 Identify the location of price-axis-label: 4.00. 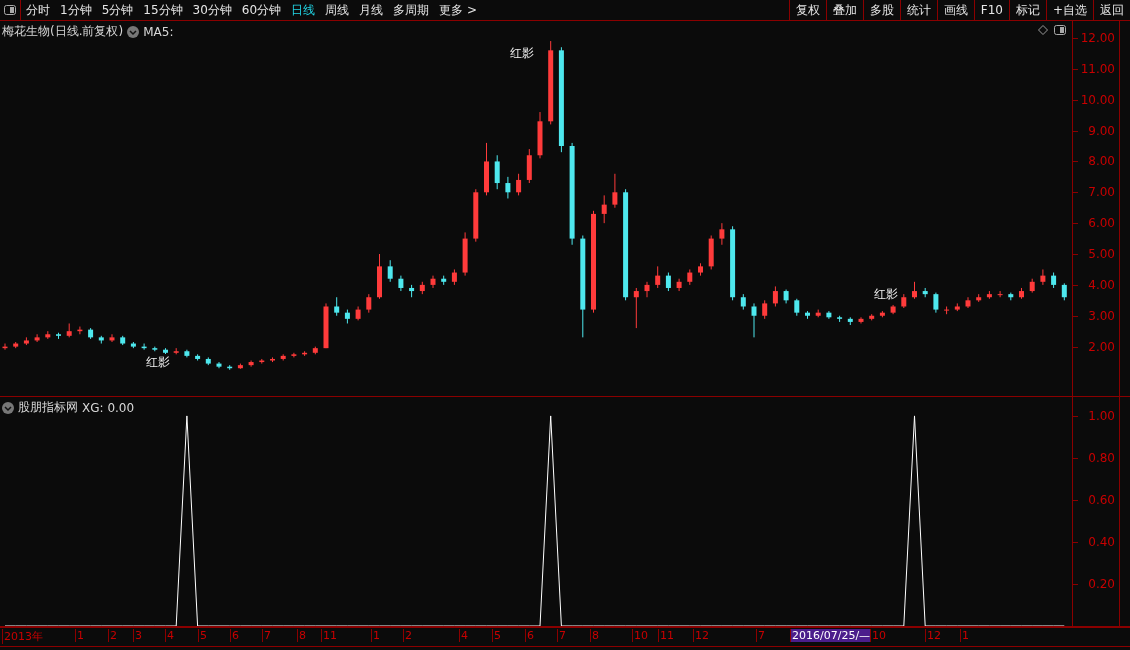
(1101, 284).